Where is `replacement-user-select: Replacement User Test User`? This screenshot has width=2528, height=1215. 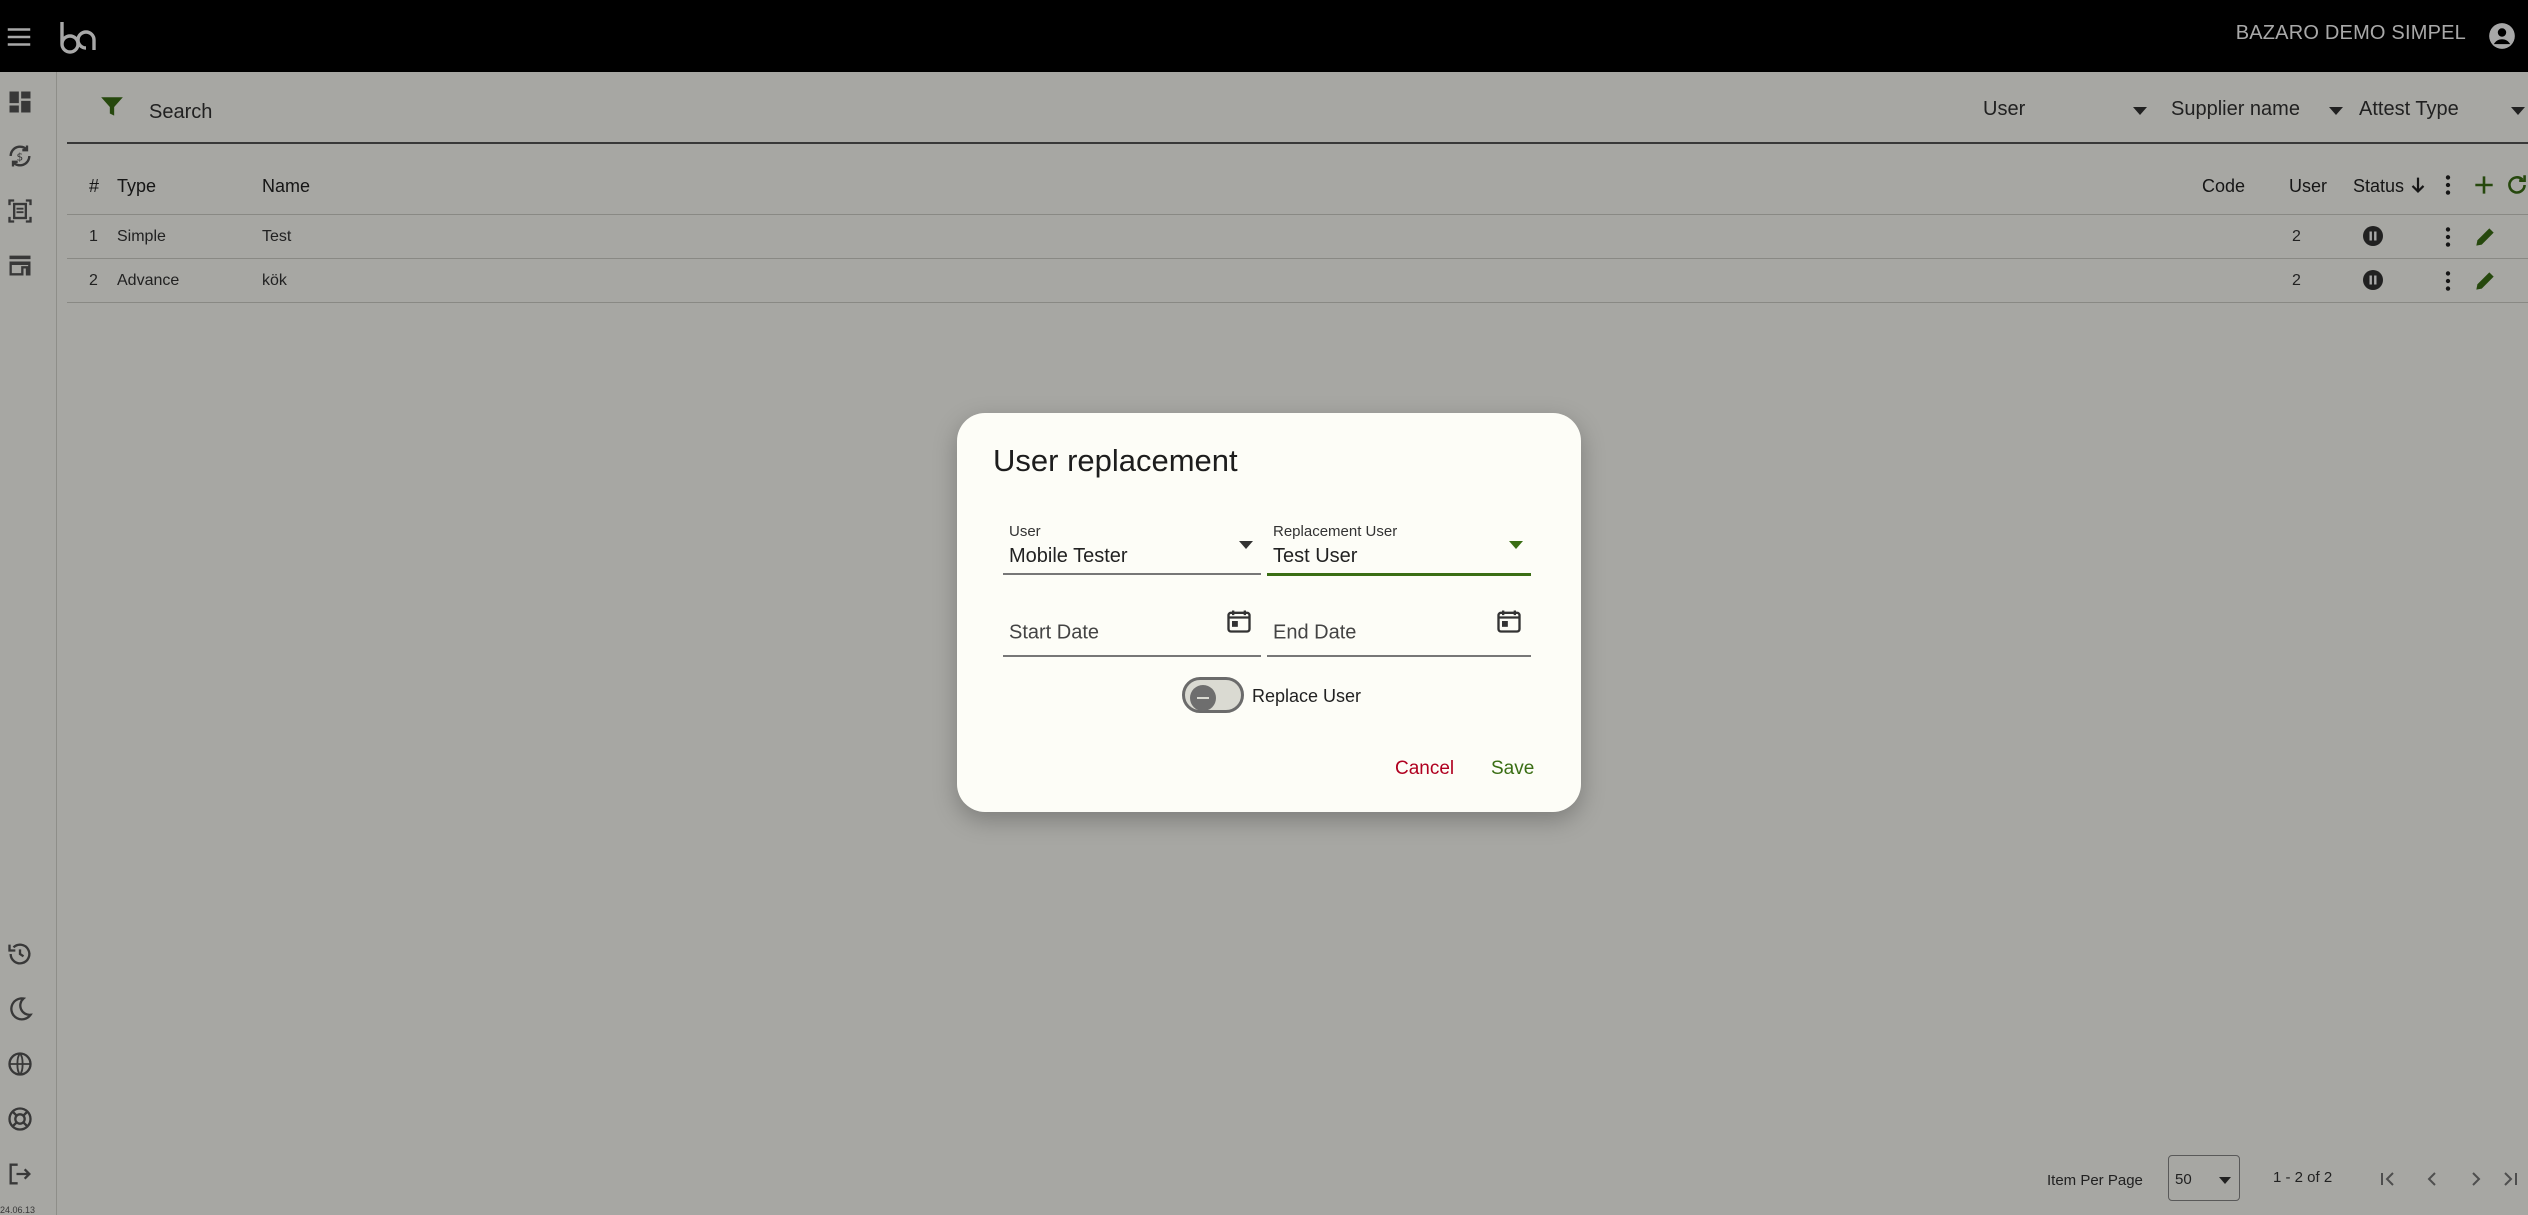
replacement-user-select: Replacement User Test User is located at coordinates (1399, 545).